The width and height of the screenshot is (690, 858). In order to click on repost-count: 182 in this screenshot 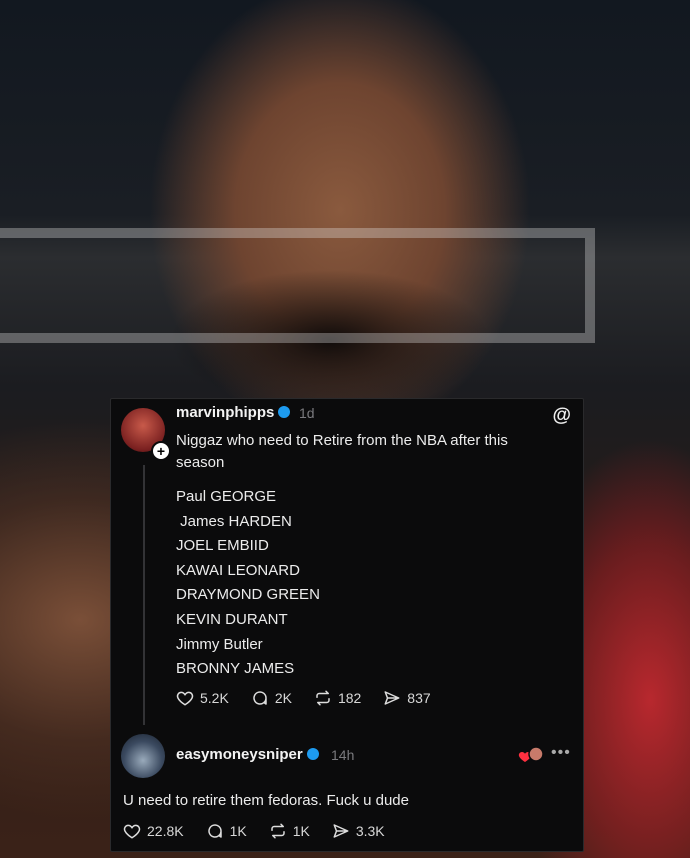, I will do `click(349, 698)`.